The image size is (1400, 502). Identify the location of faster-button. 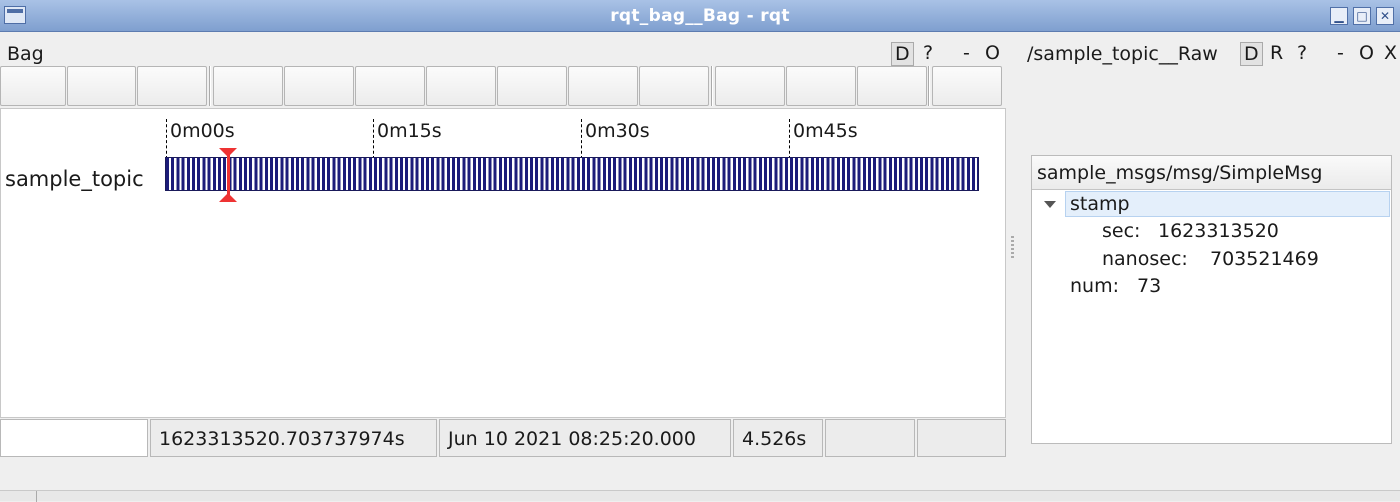
(319, 86).